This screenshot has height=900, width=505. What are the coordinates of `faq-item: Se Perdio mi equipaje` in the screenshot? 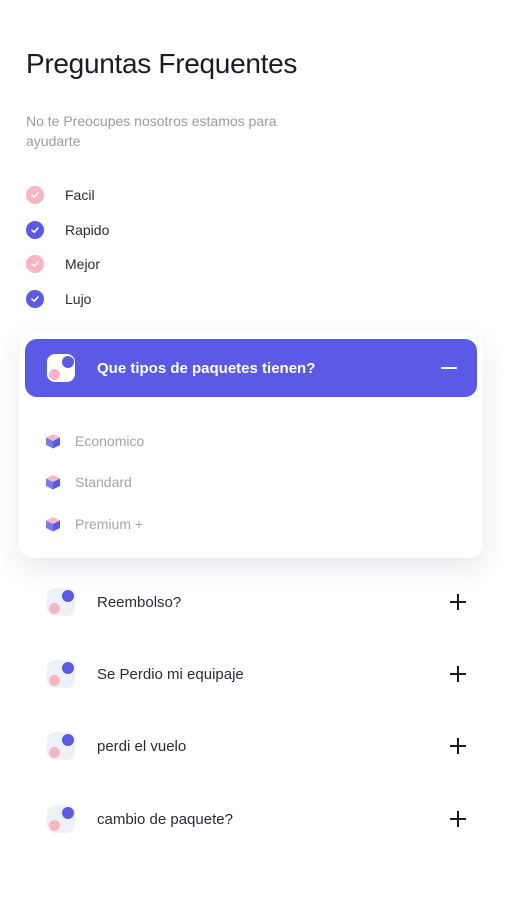 It's located at (257, 674).